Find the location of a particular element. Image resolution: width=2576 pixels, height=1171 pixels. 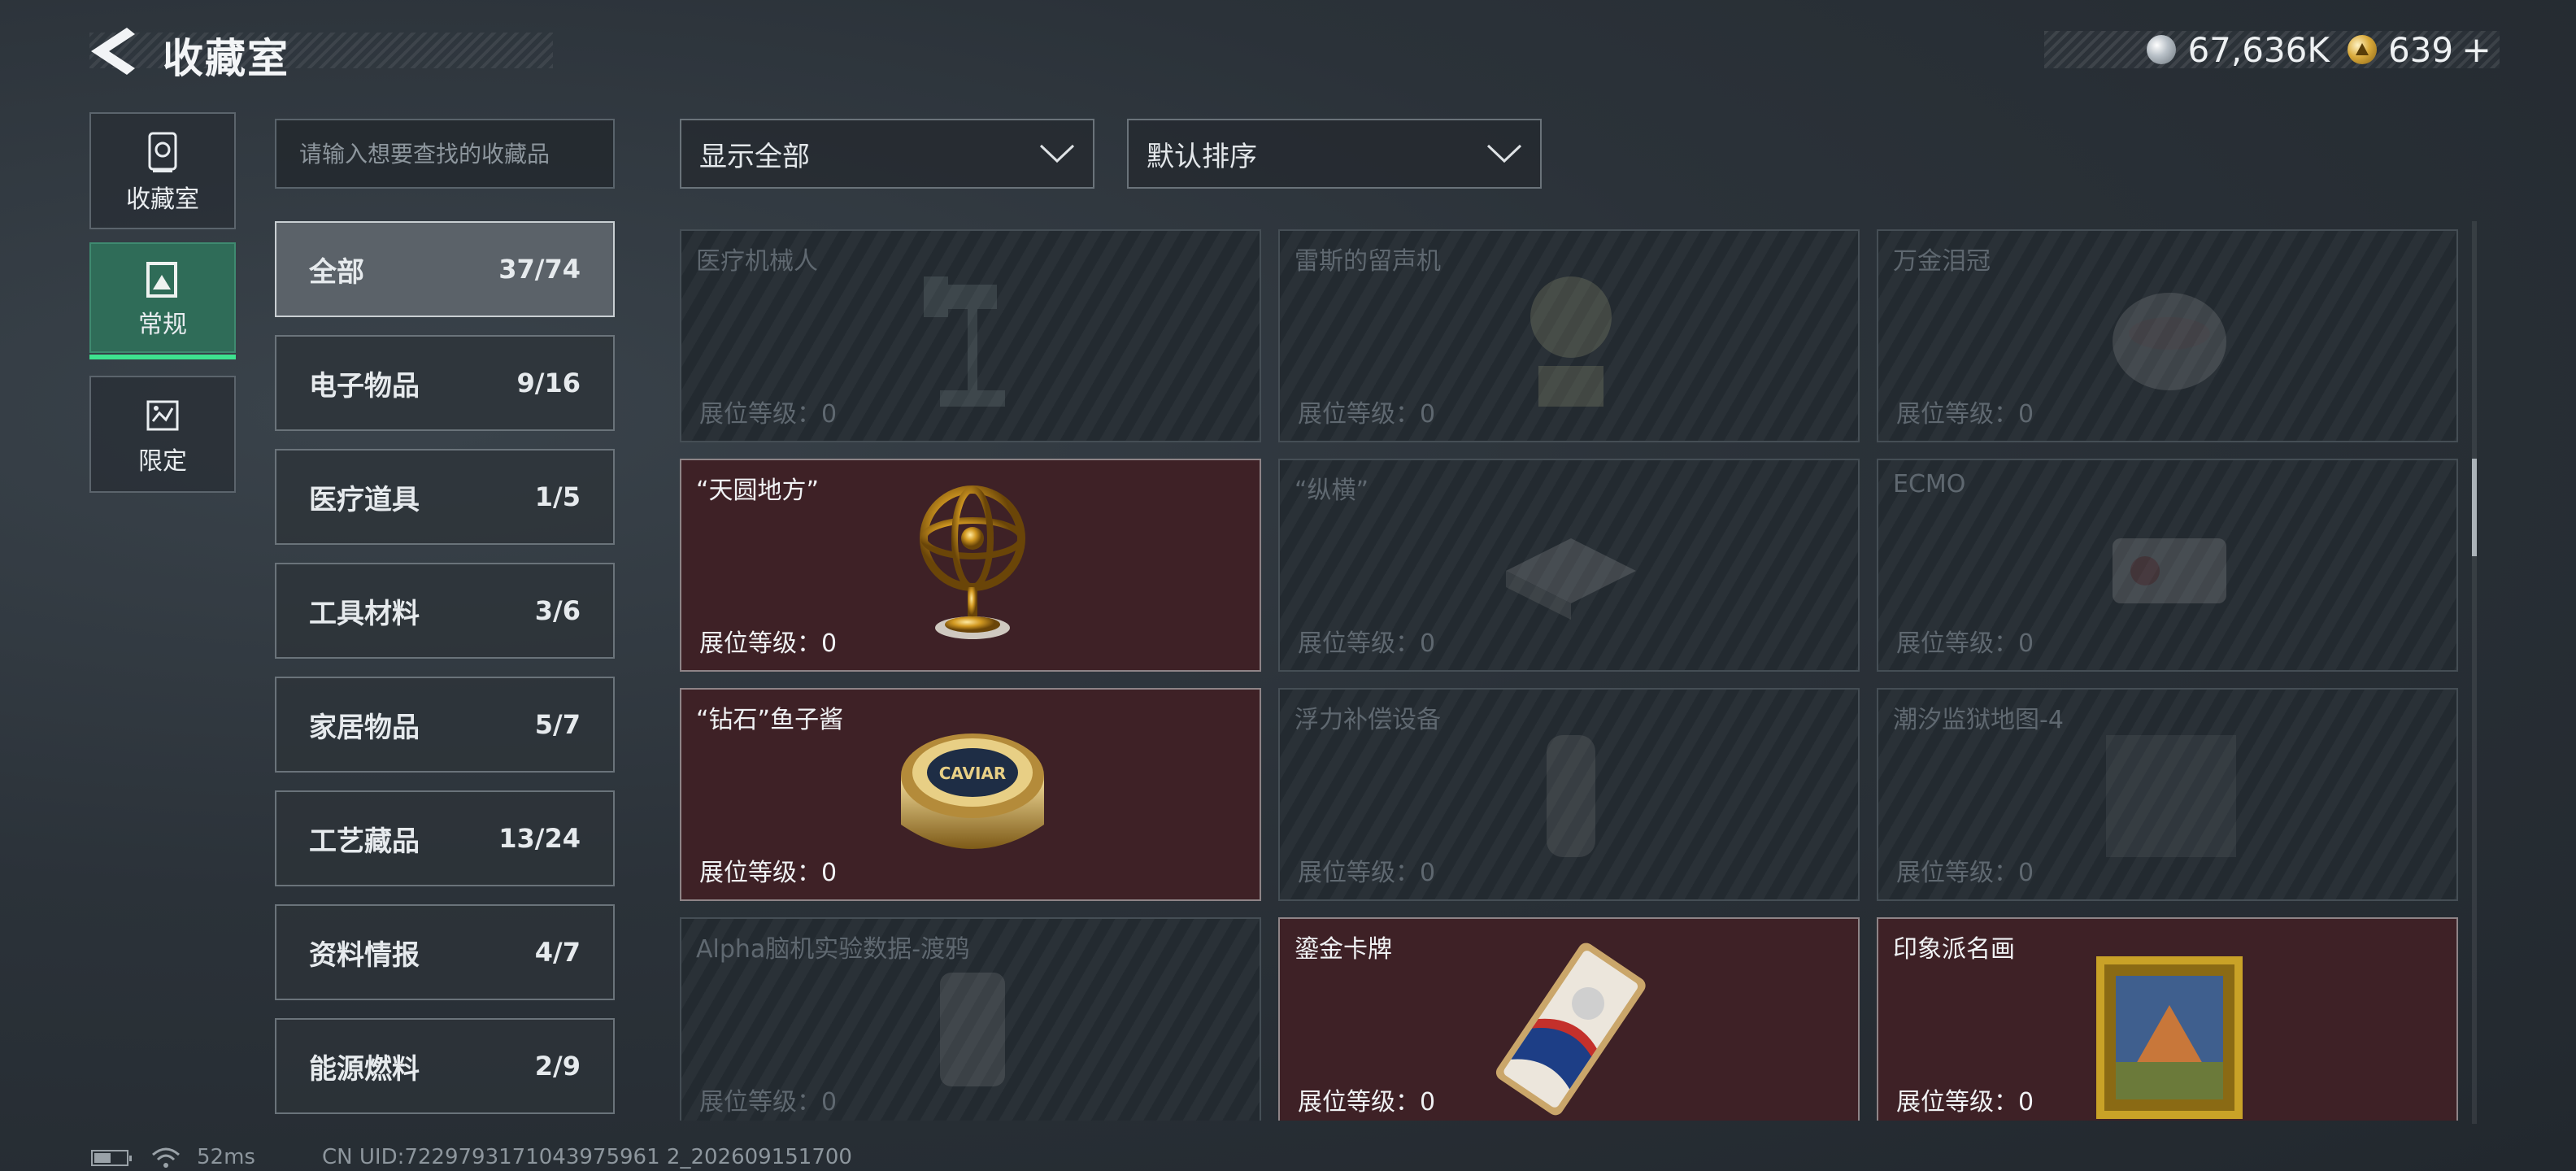

wifi-icon is located at coordinates (166, 1158).